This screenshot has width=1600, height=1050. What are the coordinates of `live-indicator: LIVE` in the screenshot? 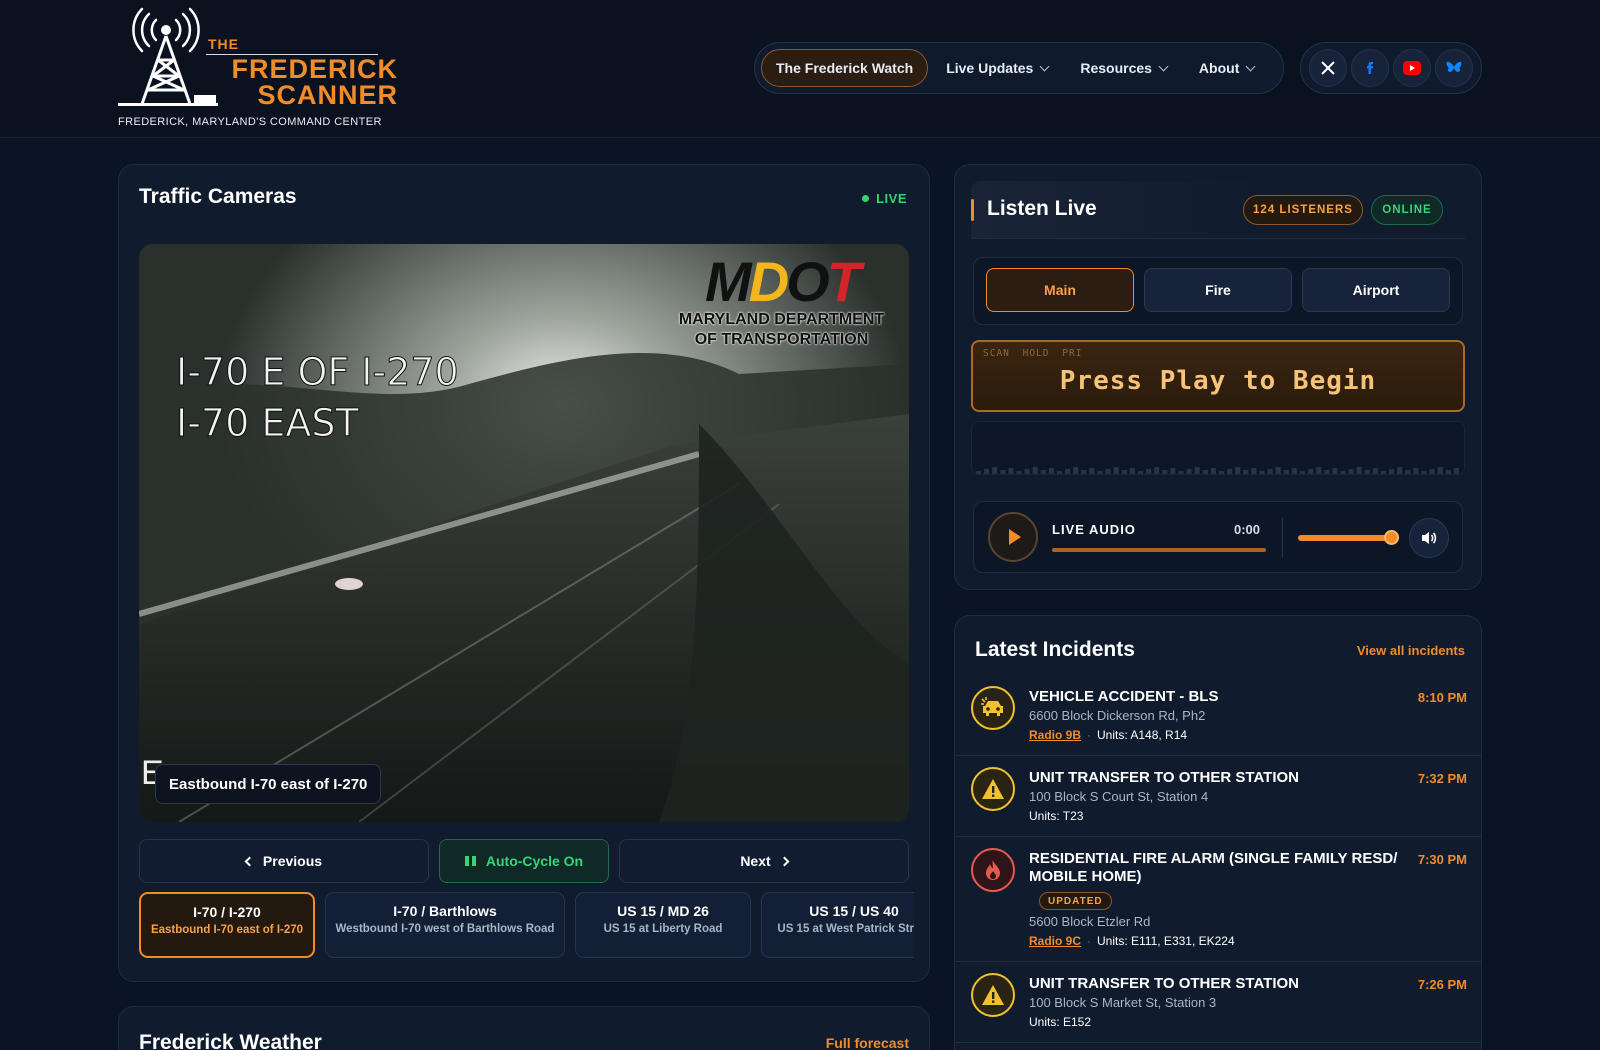 It's located at (884, 198).